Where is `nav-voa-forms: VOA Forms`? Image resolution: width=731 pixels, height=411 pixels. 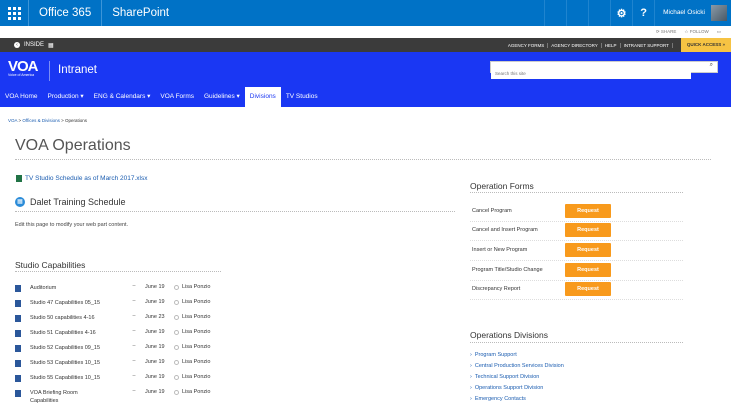
nav-voa-forms: VOA Forms is located at coordinates (177, 97).